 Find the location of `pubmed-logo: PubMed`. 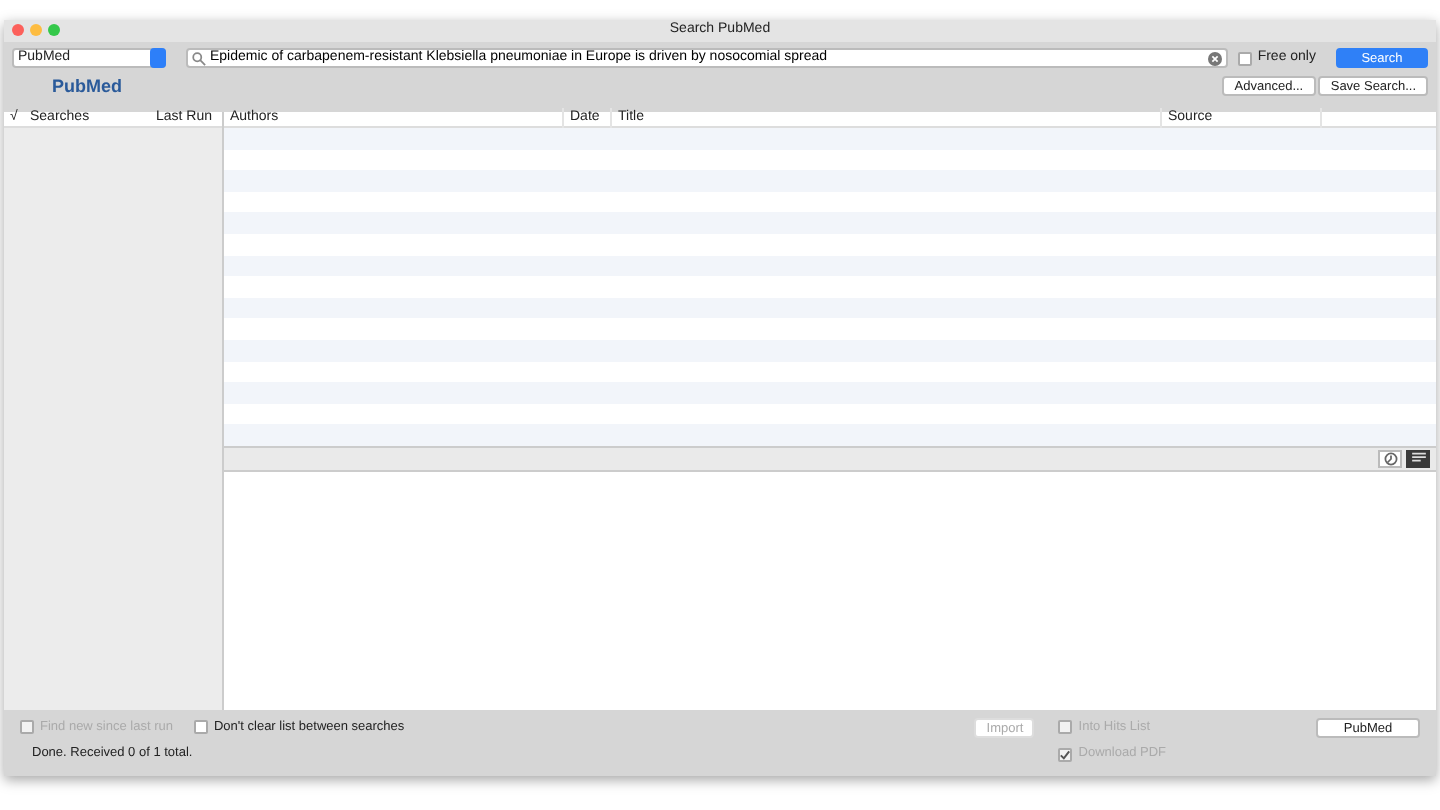

pubmed-logo: PubMed is located at coordinates (87, 86).